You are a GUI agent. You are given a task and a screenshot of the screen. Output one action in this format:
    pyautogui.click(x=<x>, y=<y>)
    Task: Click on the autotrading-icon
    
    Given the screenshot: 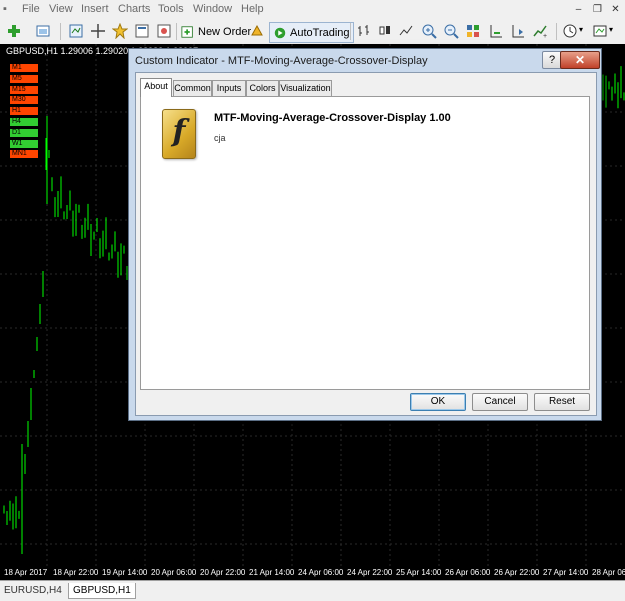 What is the action you would take?
    pyautogui.click(x=280, y=32)
    